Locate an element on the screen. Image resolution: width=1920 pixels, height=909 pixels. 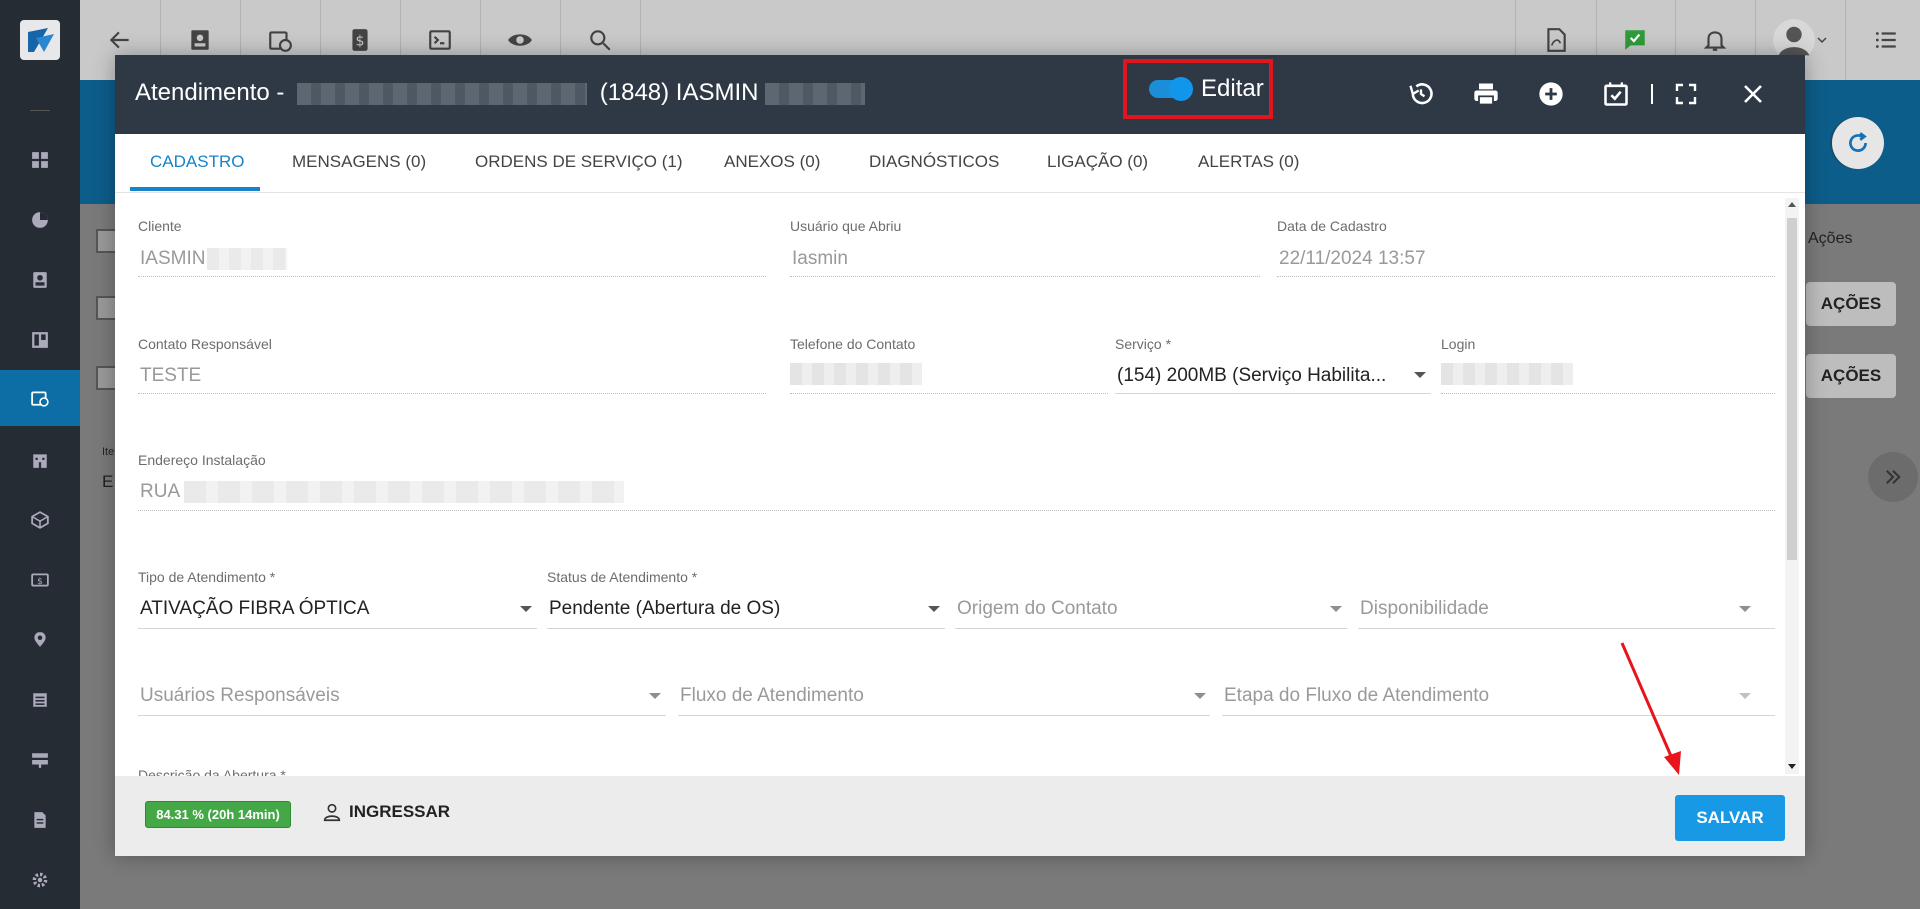
tab-alertas: ALERTAS (0) is located at coordinates (1248, 162).